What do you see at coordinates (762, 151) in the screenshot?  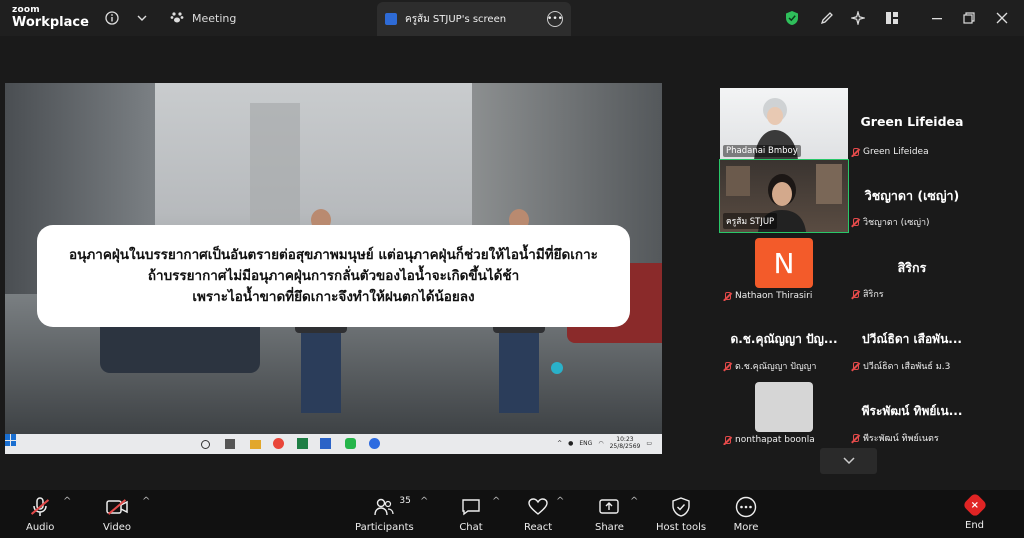 I see `participant-name-tag: Phadanai Bmboy` at bounding box center [762, 151].